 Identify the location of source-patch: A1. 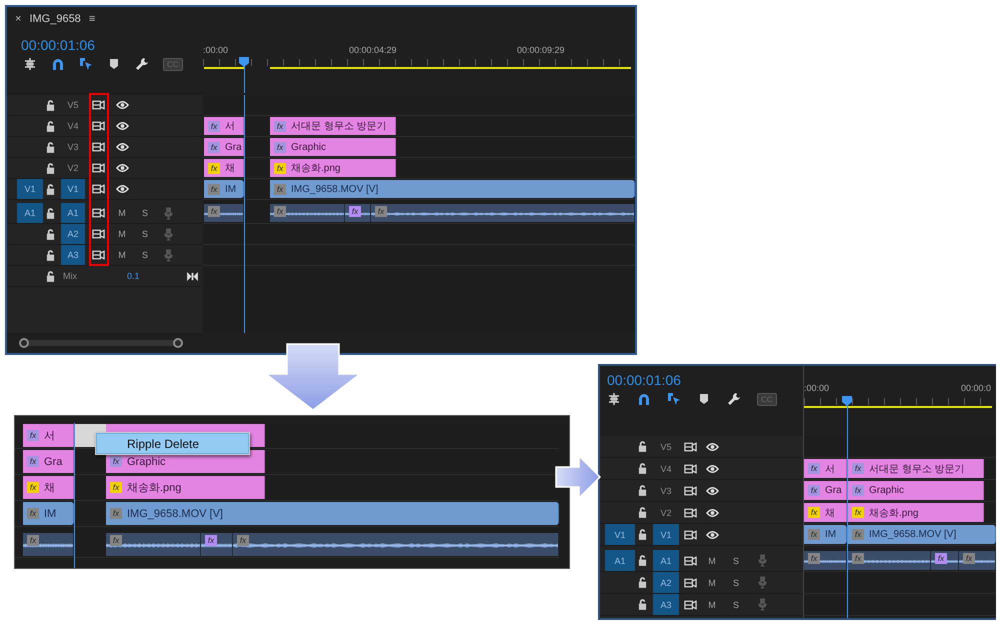
(30, 213).